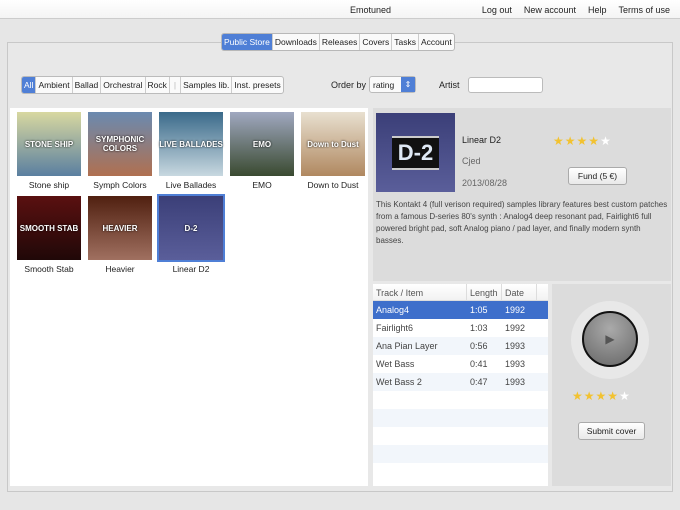 Image resolution: width=680 pixels, height=510 pixels. What do you see at coordinates (479, 364) in the screenshot?
I see `table-cell: 0:41` at bounding box center [479, 364].